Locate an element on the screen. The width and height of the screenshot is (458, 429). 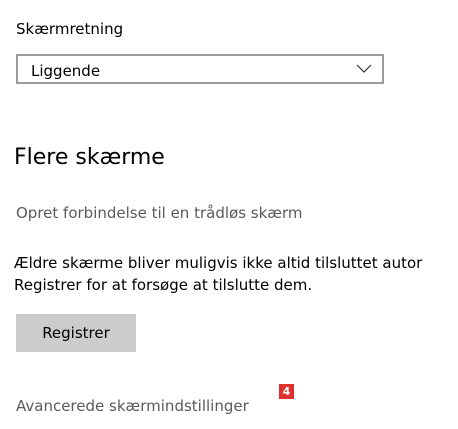
connect-wireless-display-link: Opret forbindelse til en trådløs skærm is located at coordinates (159, 213).